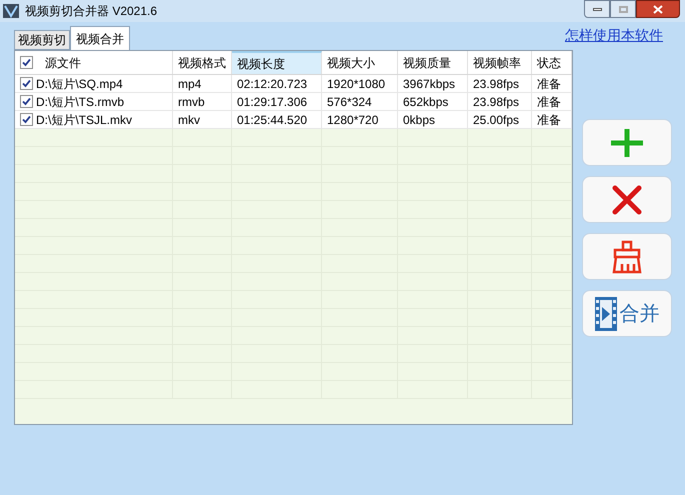  Describe the element at coordinates (189, 120) in the screenshot. I see `table-cell-text: mkv` at that location.